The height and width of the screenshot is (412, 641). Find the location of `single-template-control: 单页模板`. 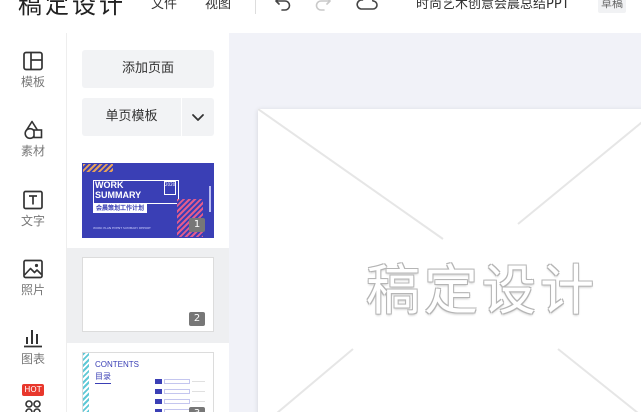

single-template-control: 单页模板 is located at coordinates (148, 117).